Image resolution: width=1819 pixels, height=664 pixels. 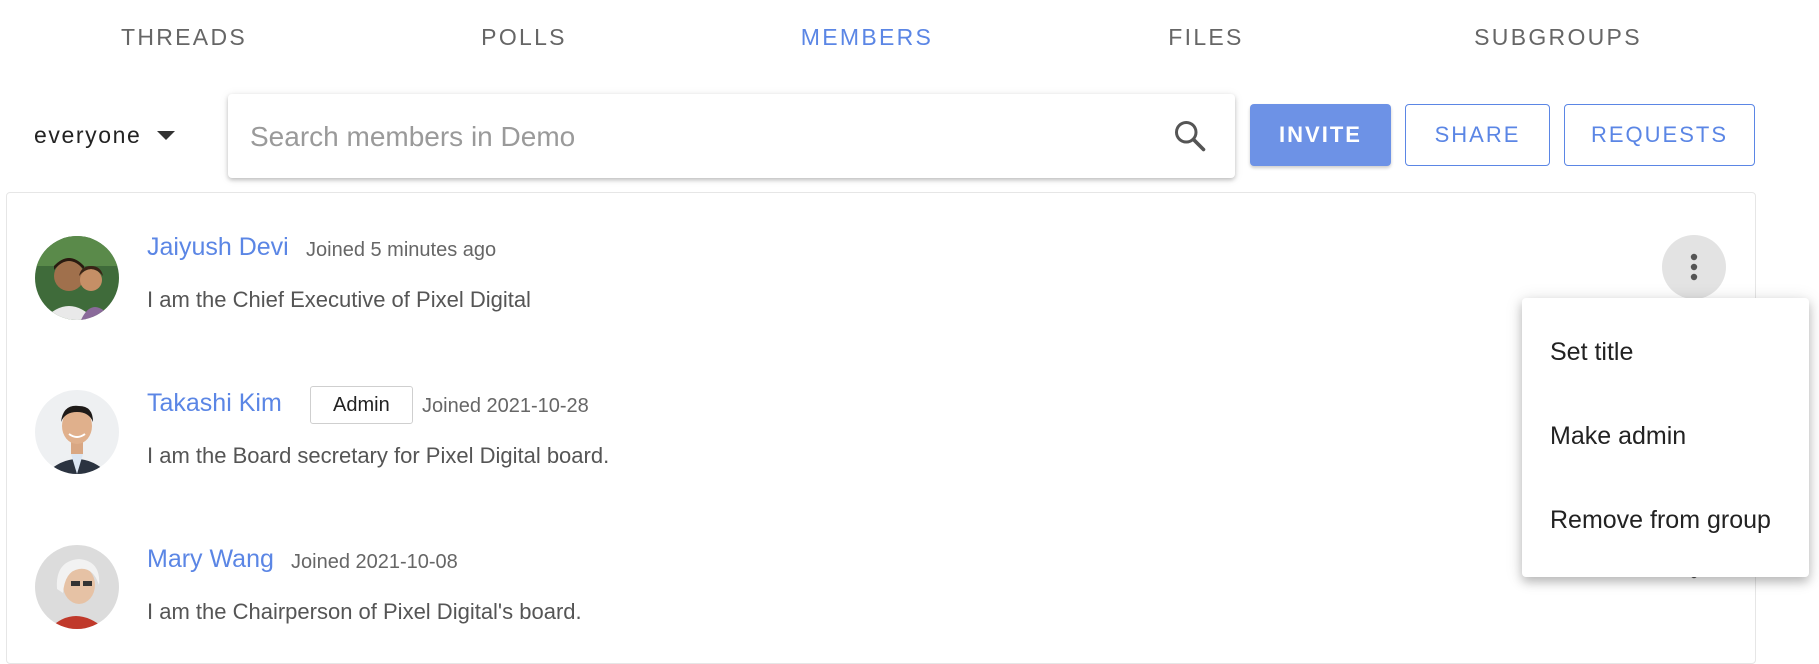 What do you see at coordinates (166, 135) in the screenshot?
I see `caret-down-icon` at bounding box center [166, 135].